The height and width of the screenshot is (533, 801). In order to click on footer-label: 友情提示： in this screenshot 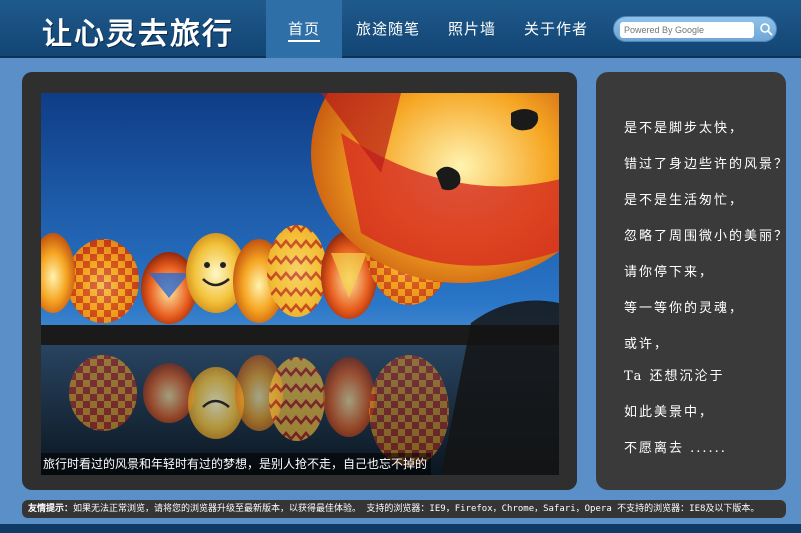, I will do `click(51, 509)`.